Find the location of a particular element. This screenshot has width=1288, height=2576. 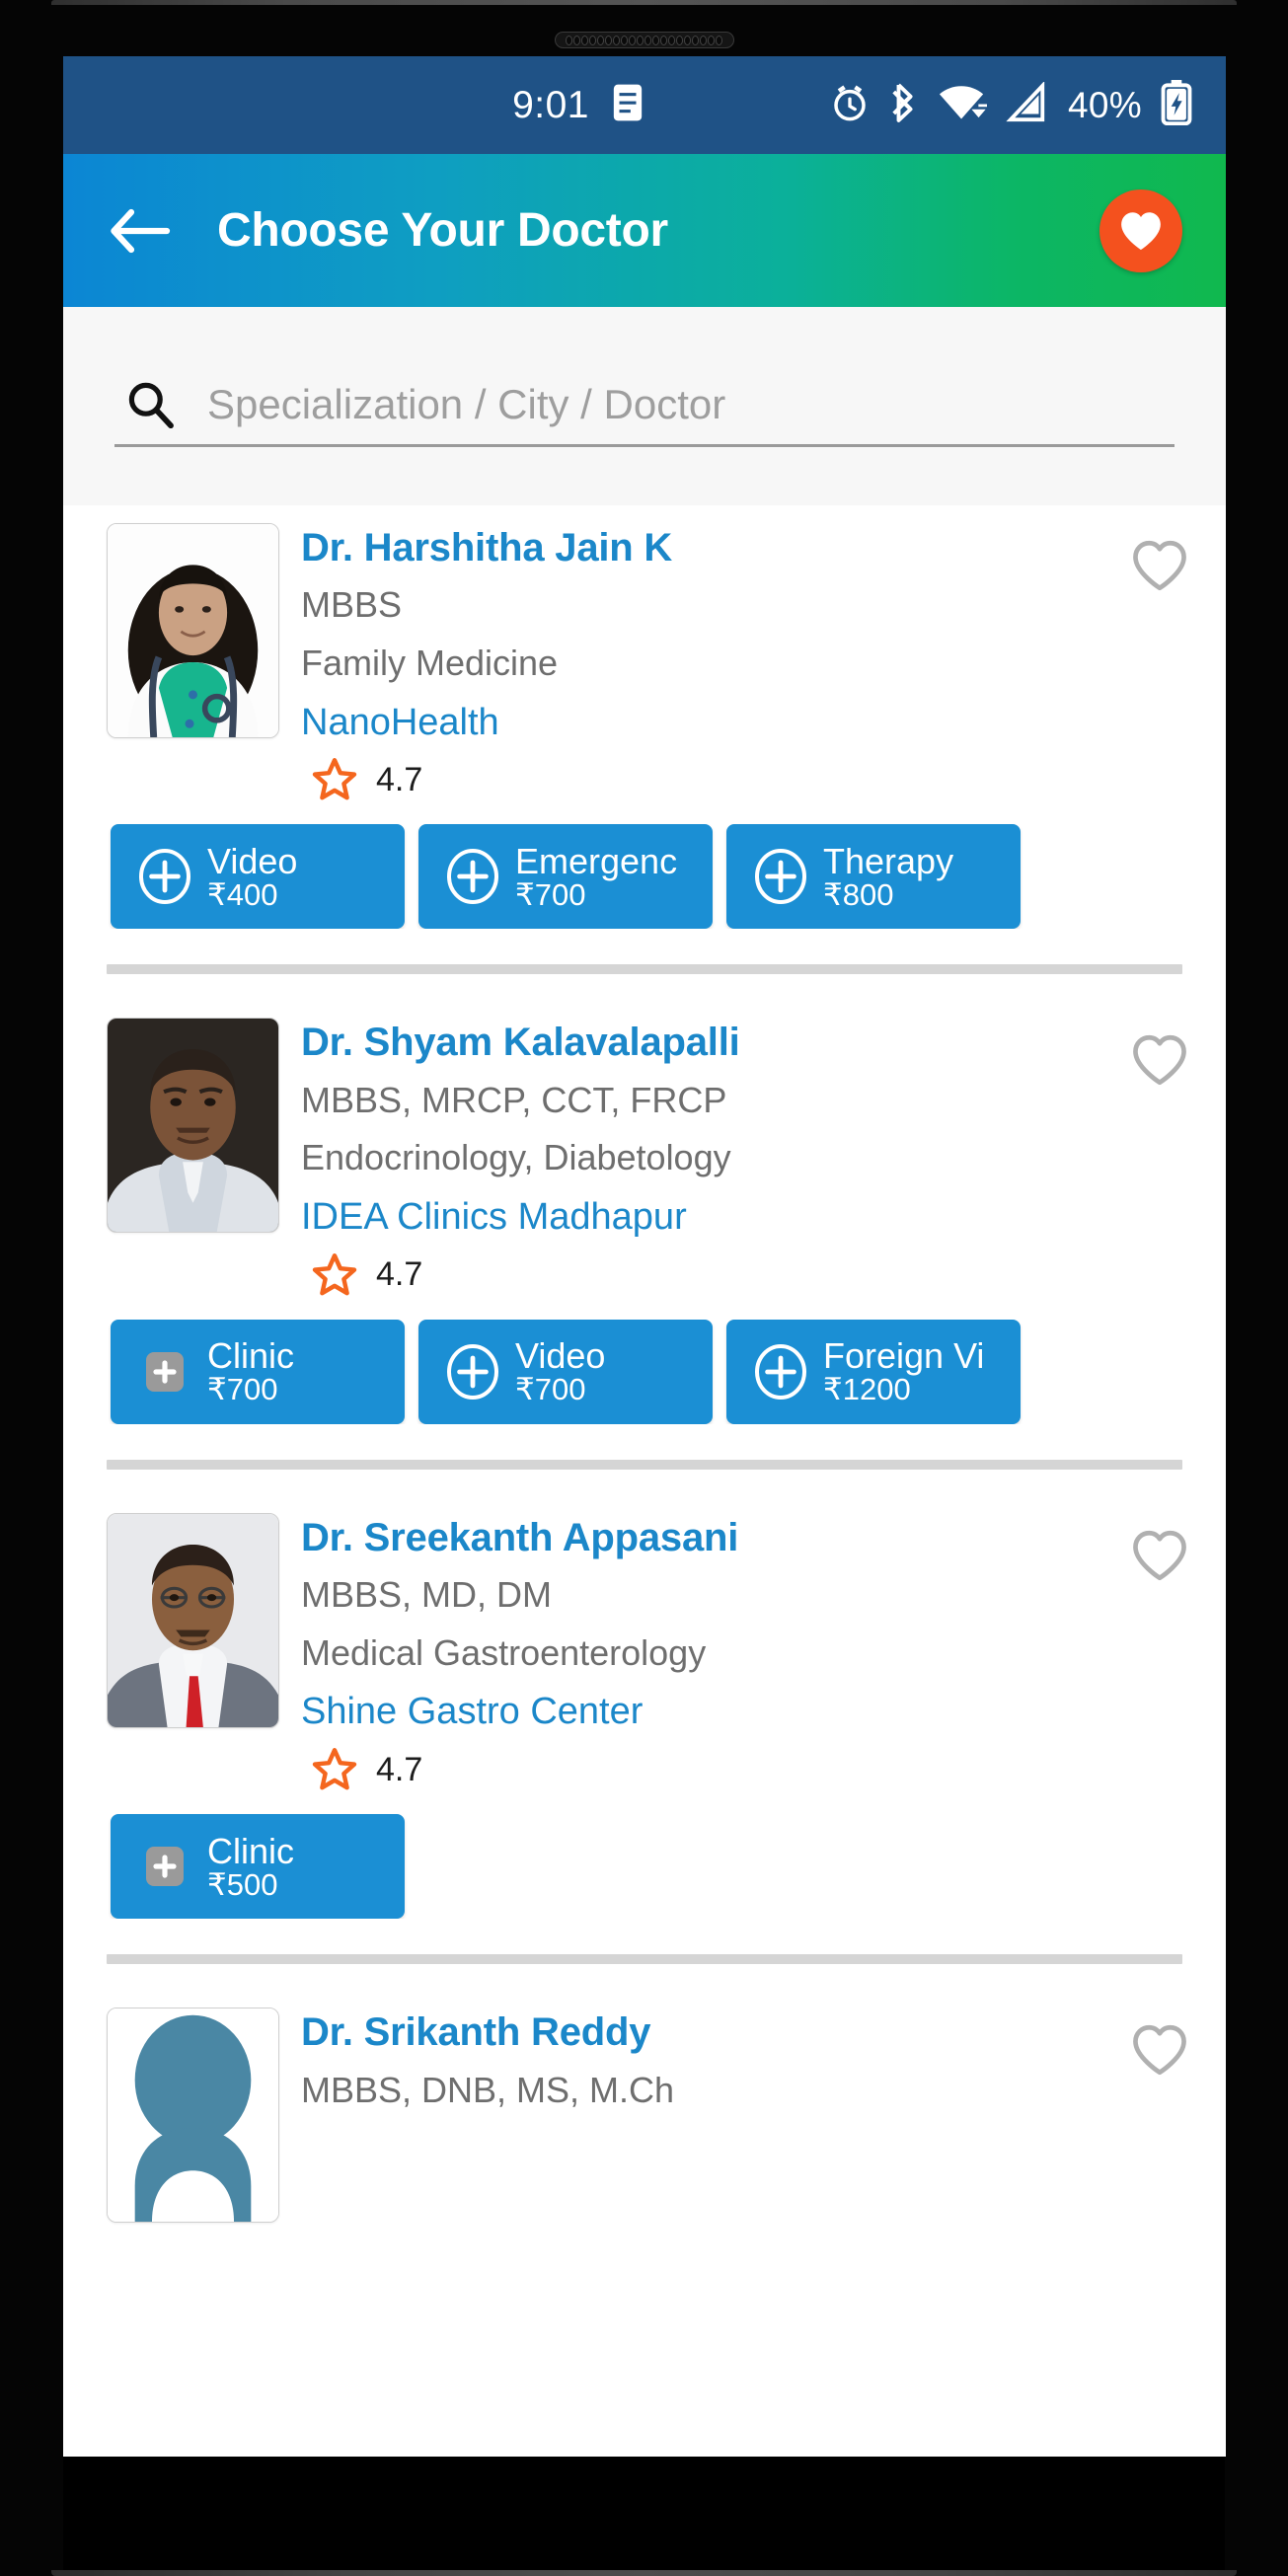

search-bar is located at coordinates (644, 404).